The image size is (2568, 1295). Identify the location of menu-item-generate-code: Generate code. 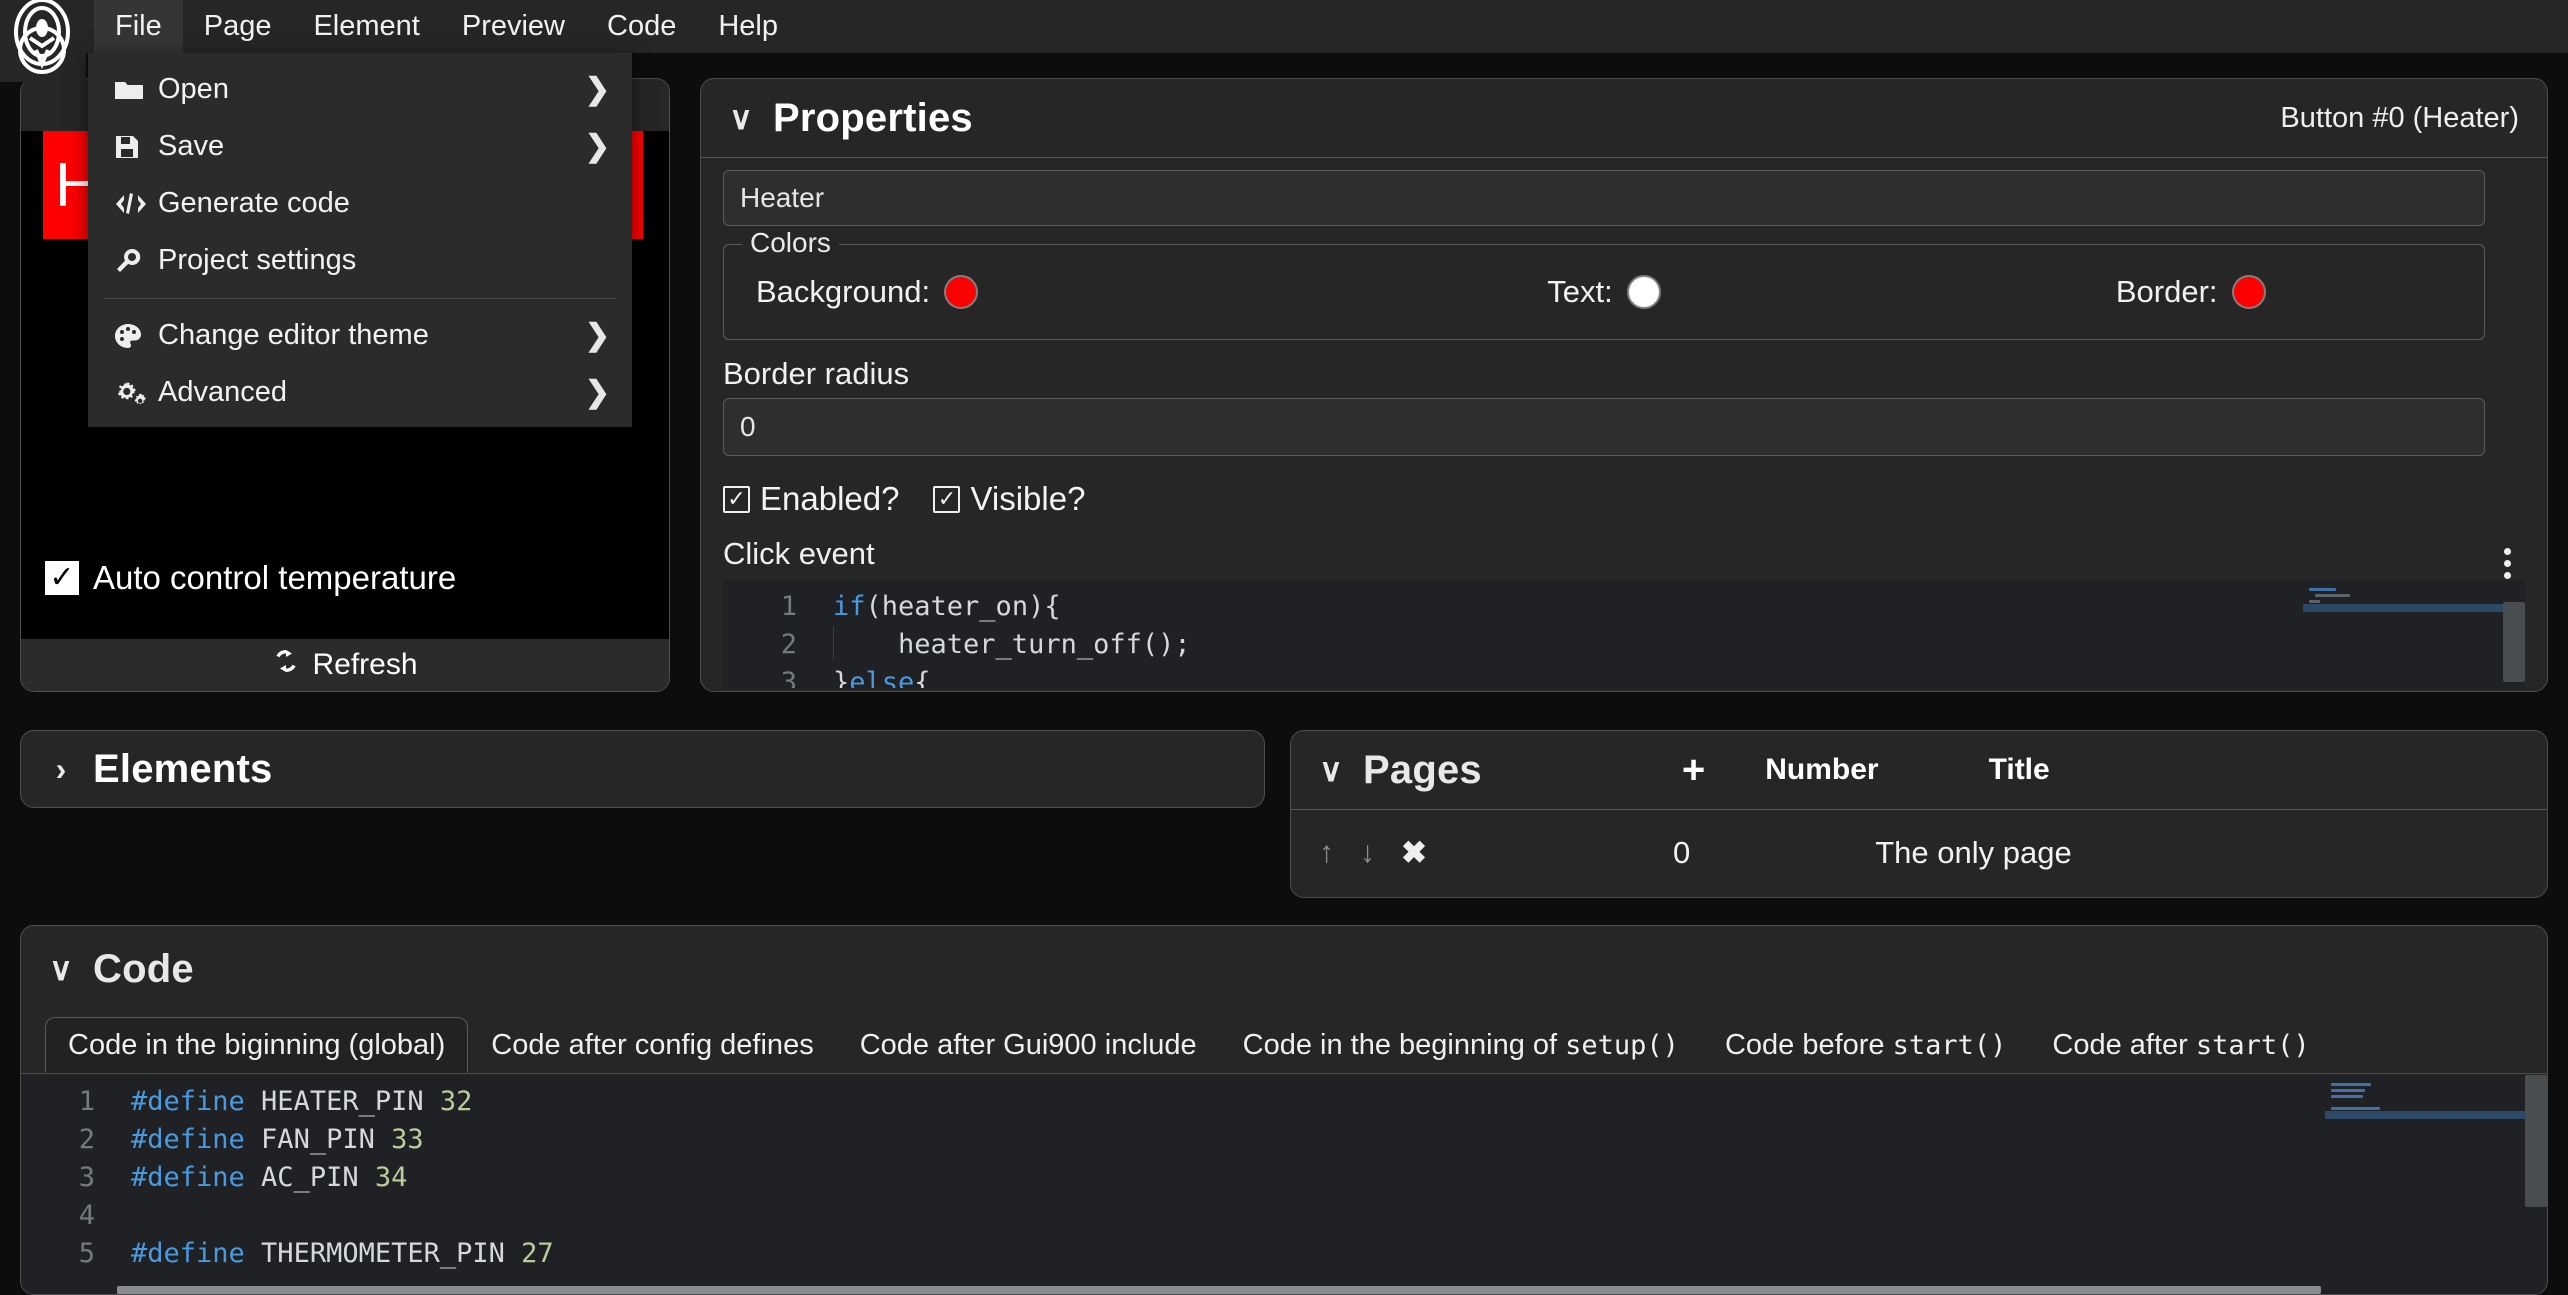
(360, 203).